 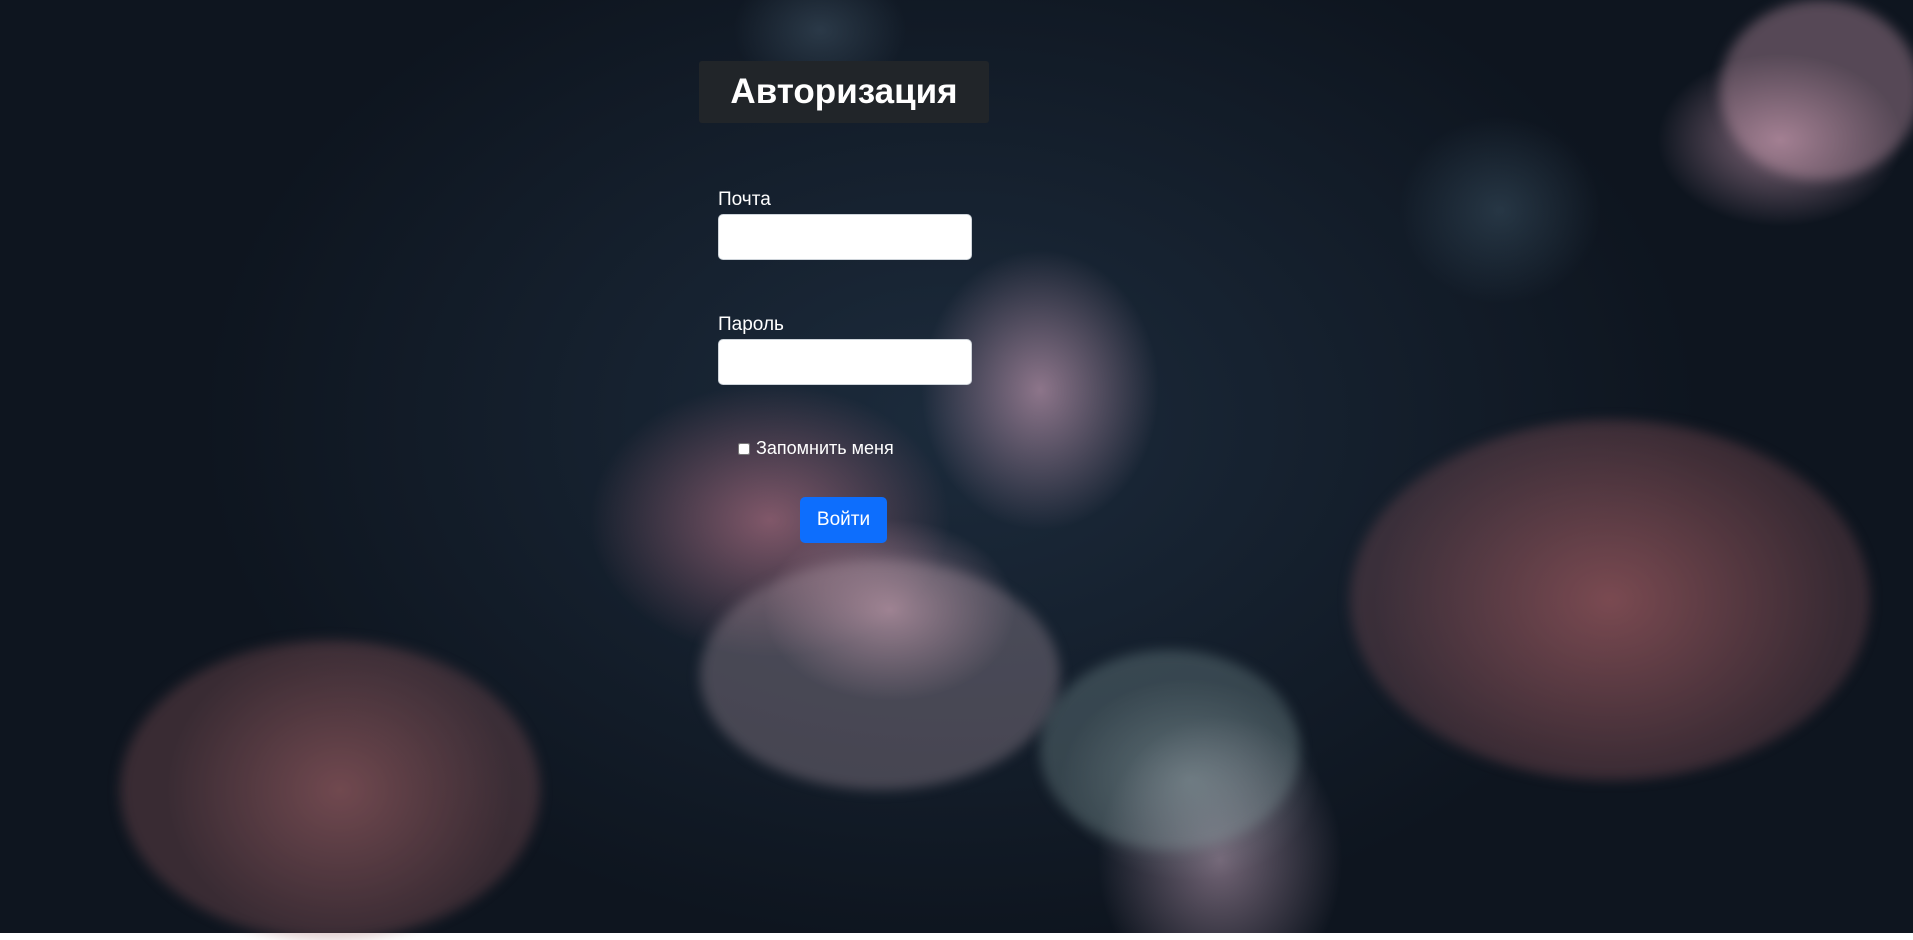 What do you see at coordinates (845, 237) in the screenshot?
I see `email-field` at bounding box center [845, 237].